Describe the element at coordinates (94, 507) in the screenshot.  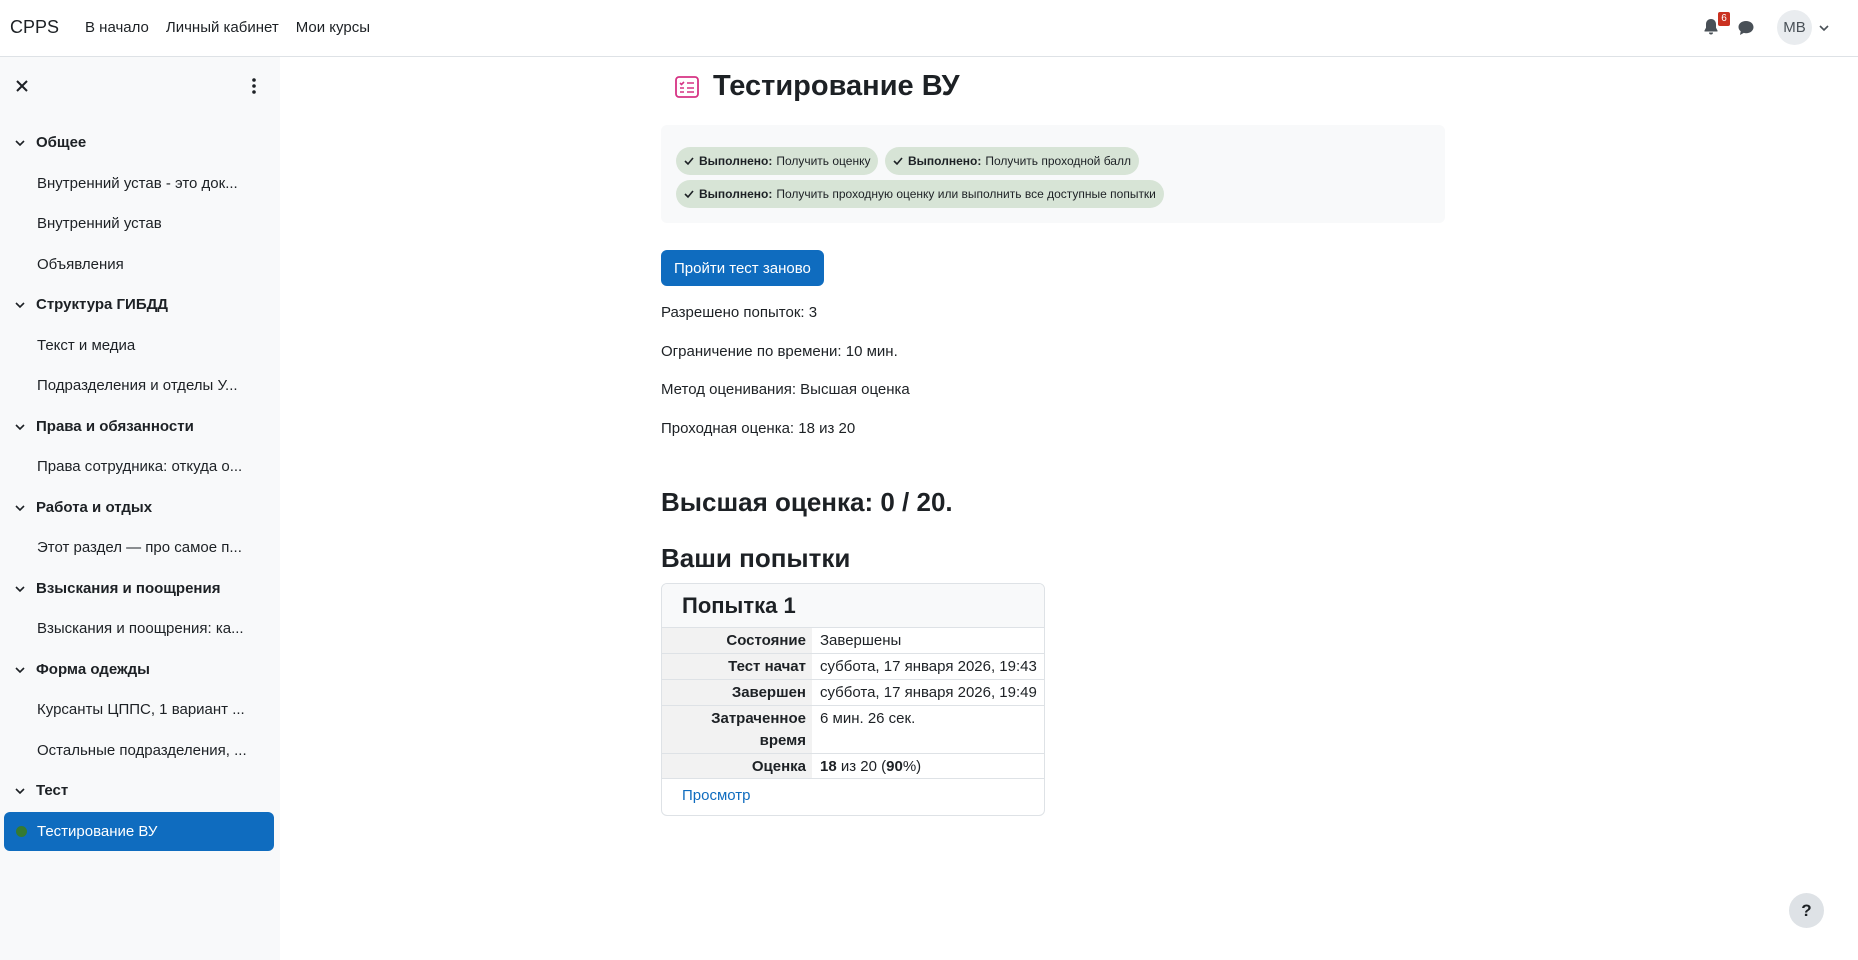
I see `section-title: Работа и отдых` at that location.